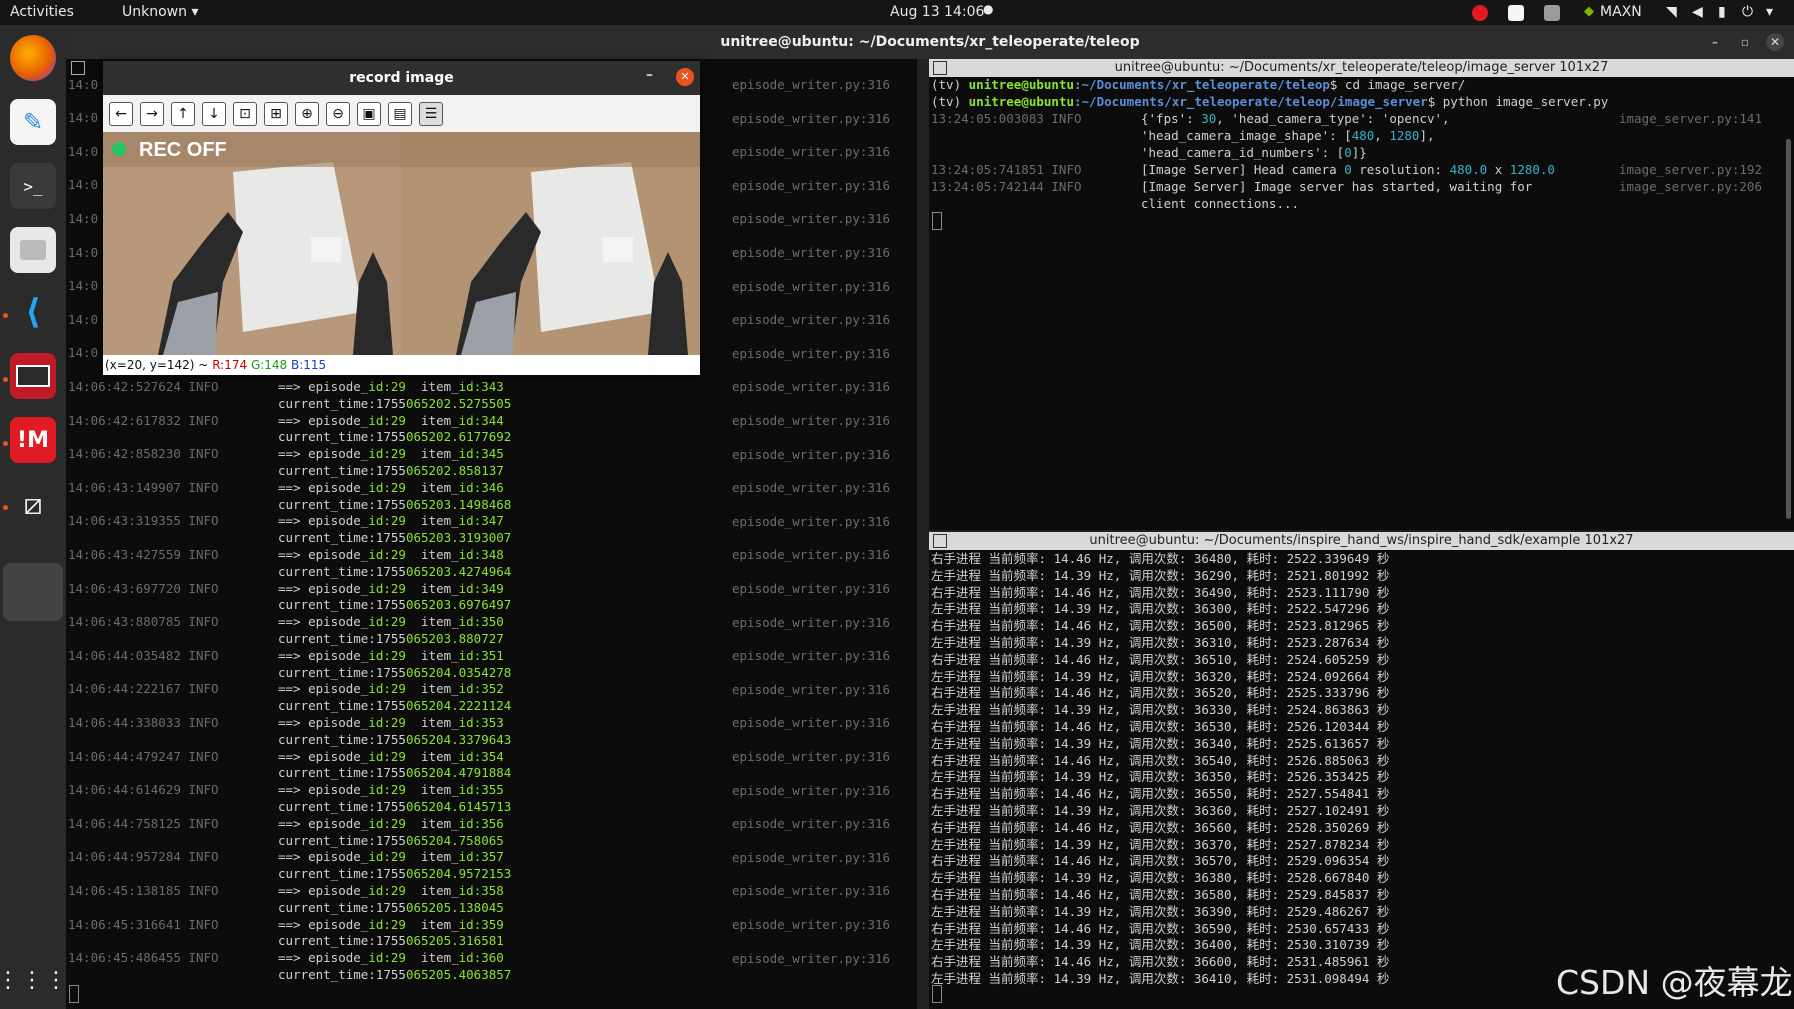 Image resolution: width=1794 pixels, height=1009 pixels. Describe the element at coordinates (431, 114) in the screenshot. I see `settings-icon: ☰` at that location.